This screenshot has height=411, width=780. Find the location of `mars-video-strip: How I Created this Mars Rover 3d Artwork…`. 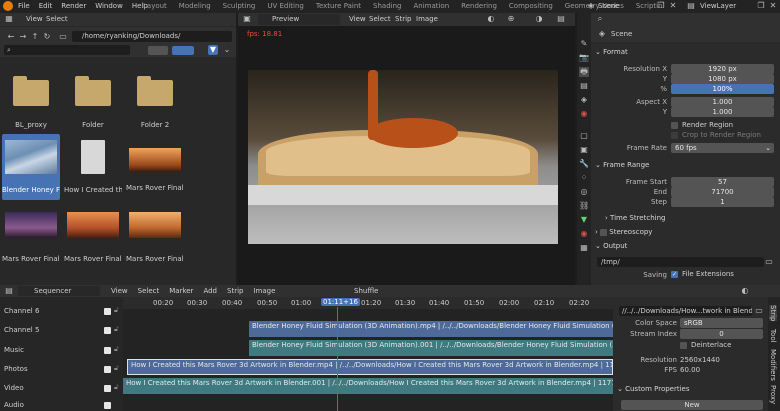

mars-video-strip: How I Created this Mars Rover 3d Artwork… is located at coordinates (370, 367).